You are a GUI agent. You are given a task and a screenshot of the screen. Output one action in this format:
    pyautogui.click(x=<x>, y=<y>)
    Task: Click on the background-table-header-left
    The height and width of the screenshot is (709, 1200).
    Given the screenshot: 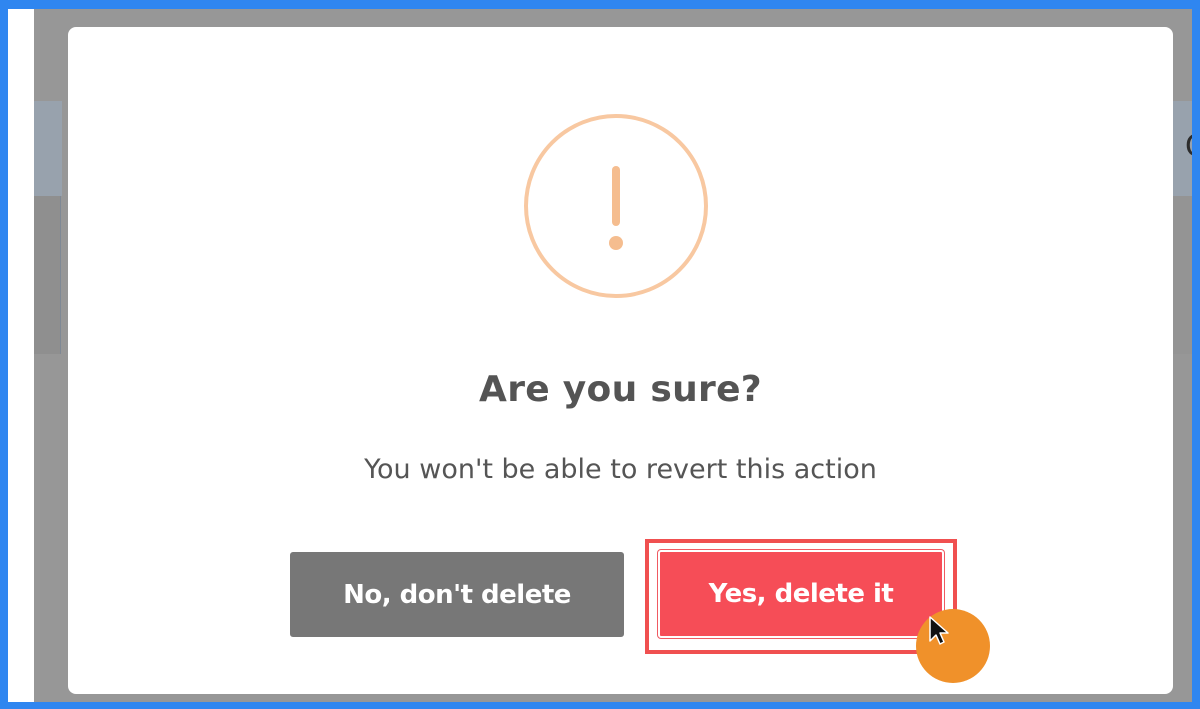 What is the action you would take?
    pyautogui.click(x=48, y=148)
    